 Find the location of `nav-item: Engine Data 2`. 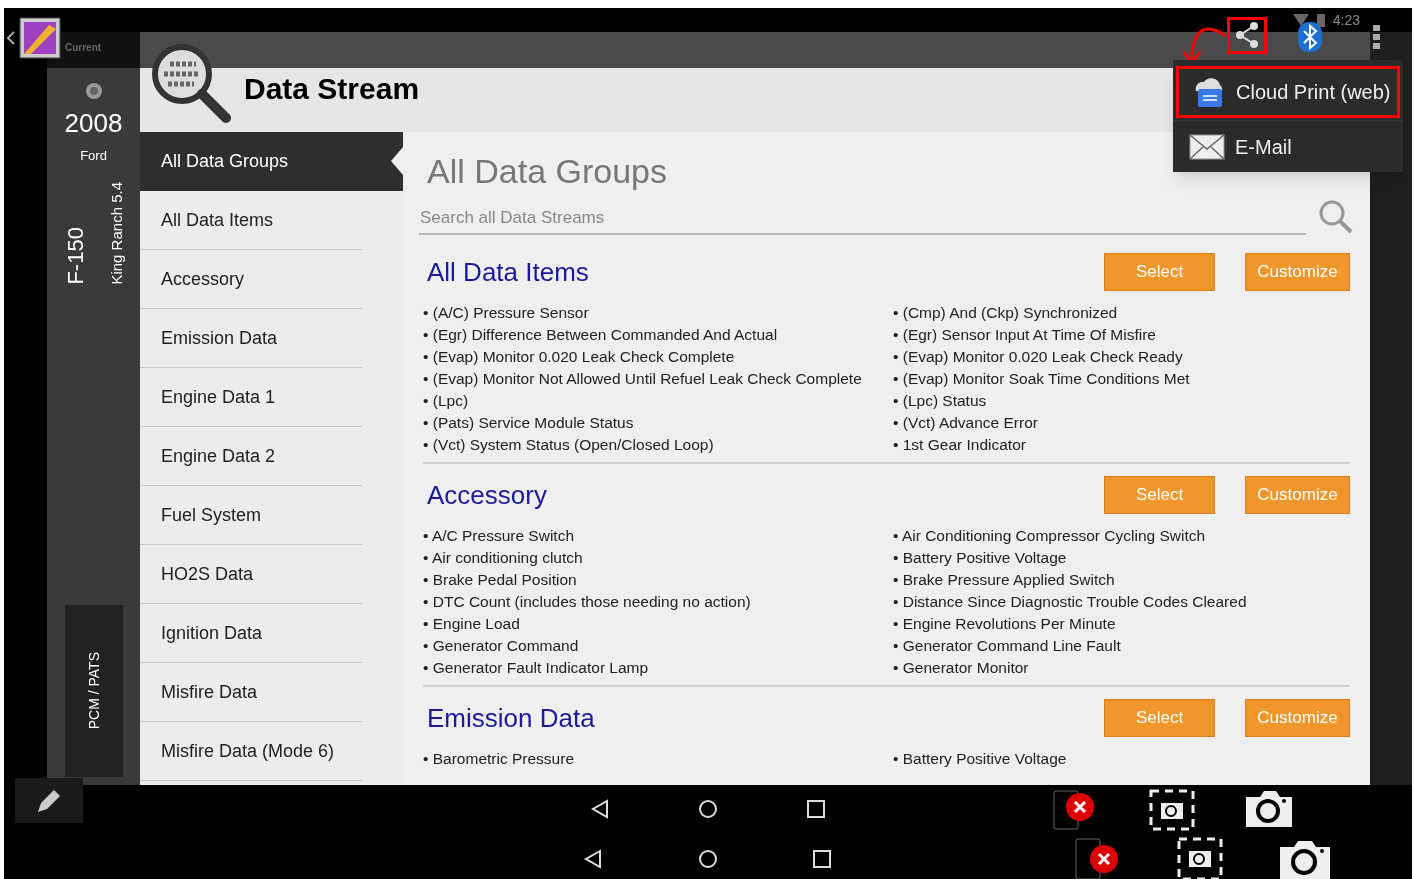

nav-item: Engine Data 2 is located at coordinates (251, 456).